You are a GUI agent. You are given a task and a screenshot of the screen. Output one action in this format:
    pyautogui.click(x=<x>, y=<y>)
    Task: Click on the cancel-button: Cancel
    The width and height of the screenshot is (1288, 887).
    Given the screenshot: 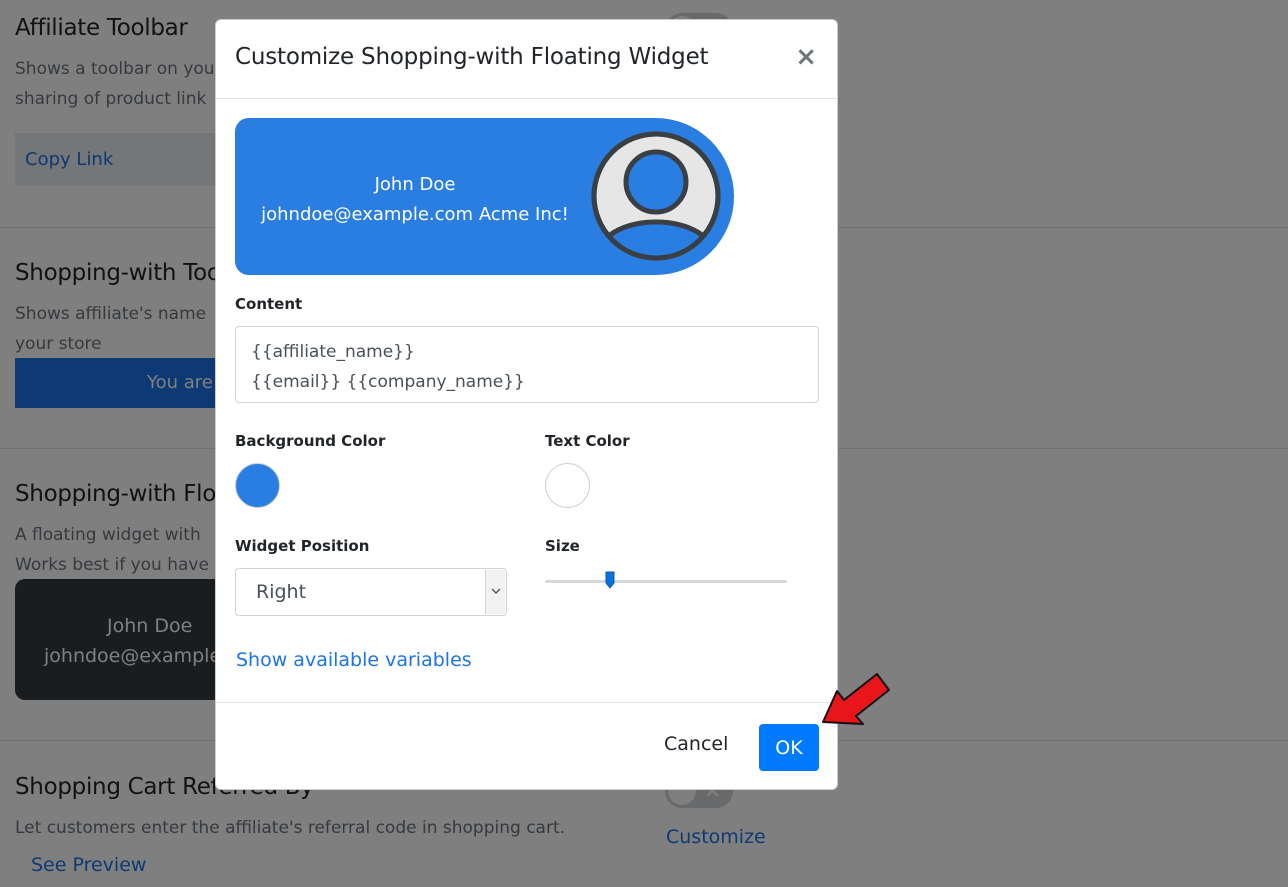 What is the action you would take?
    pyautogui.click(x=696, y=744)
    